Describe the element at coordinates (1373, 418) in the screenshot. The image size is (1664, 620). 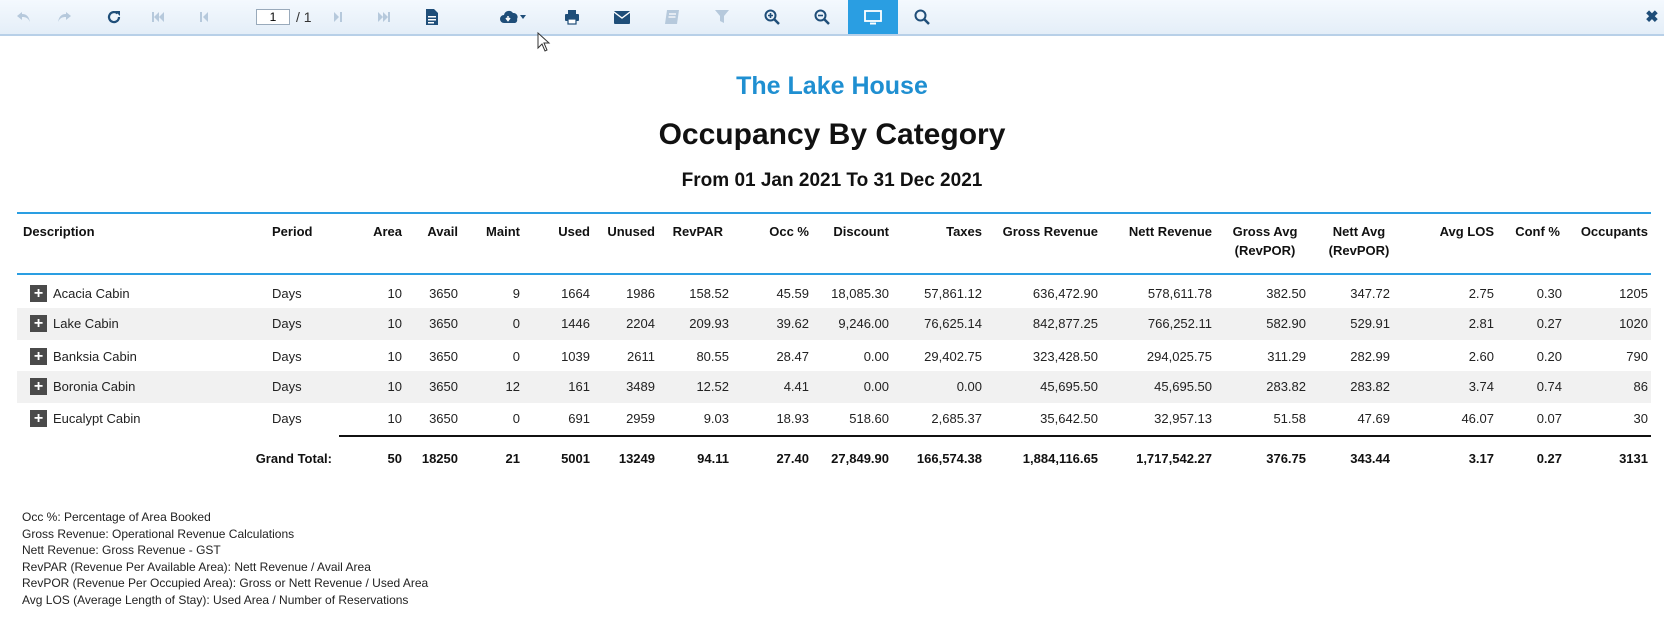
I see `cell-nett-avg: 47.69` at that location.